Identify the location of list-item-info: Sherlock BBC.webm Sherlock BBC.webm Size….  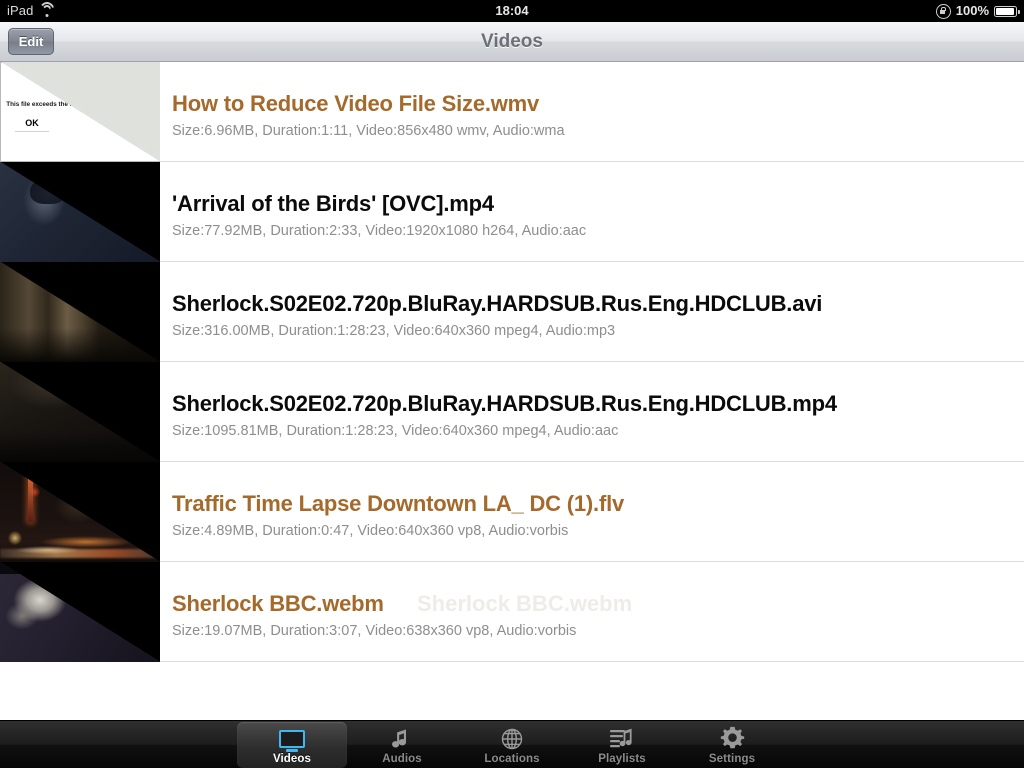
(594, 612).